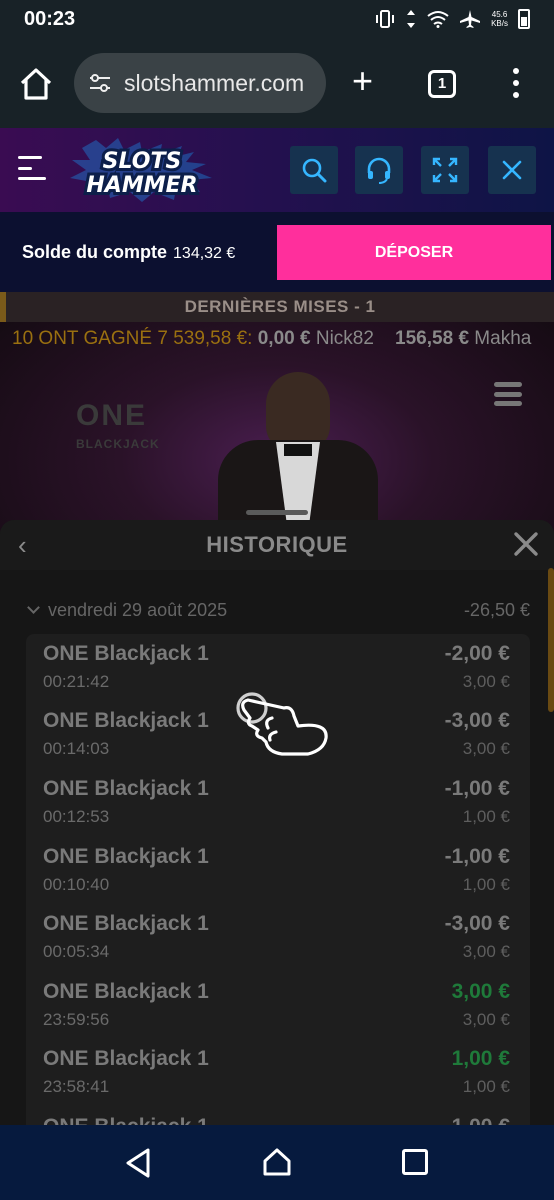  What do you see at coordinates (22, 545) in the screenshot?
I see `back-chevron-icon: ‹` at bounding box center [22, 545].